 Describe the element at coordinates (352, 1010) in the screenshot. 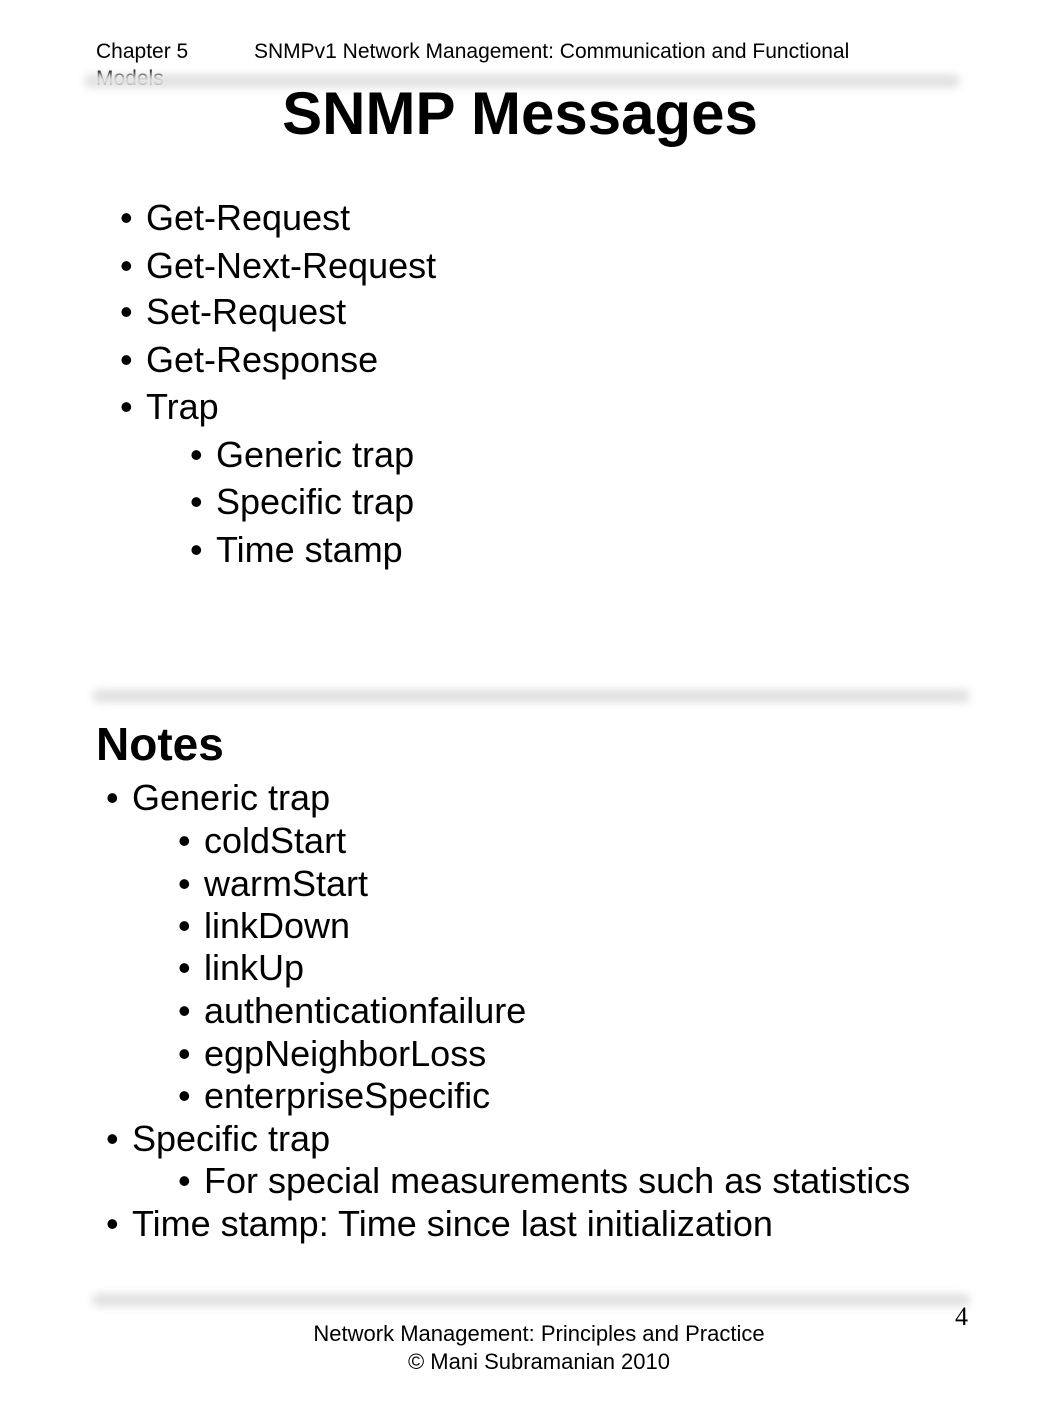

I see `notes-sub-item: • authenticationfailure` at that location.